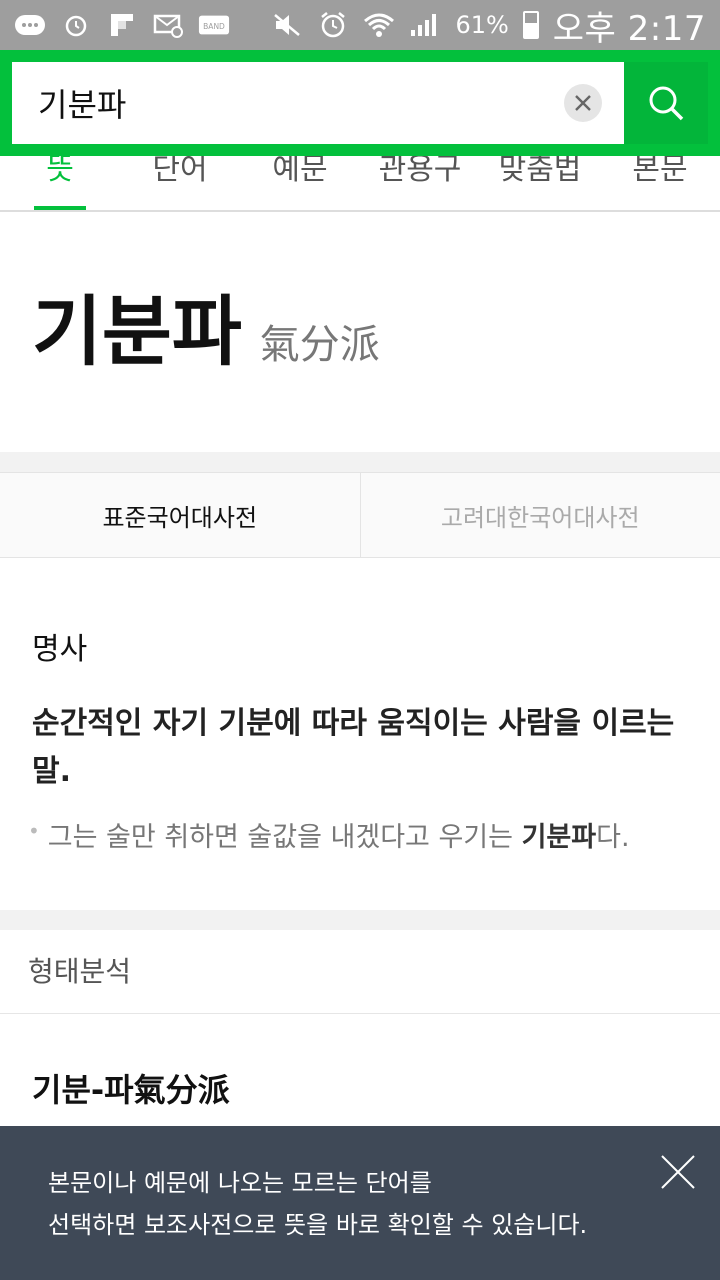  What do you see at coordinates (482, 25) in the screenshot?
I see `battery-percent: 61%` at bounding box center [482, 25].